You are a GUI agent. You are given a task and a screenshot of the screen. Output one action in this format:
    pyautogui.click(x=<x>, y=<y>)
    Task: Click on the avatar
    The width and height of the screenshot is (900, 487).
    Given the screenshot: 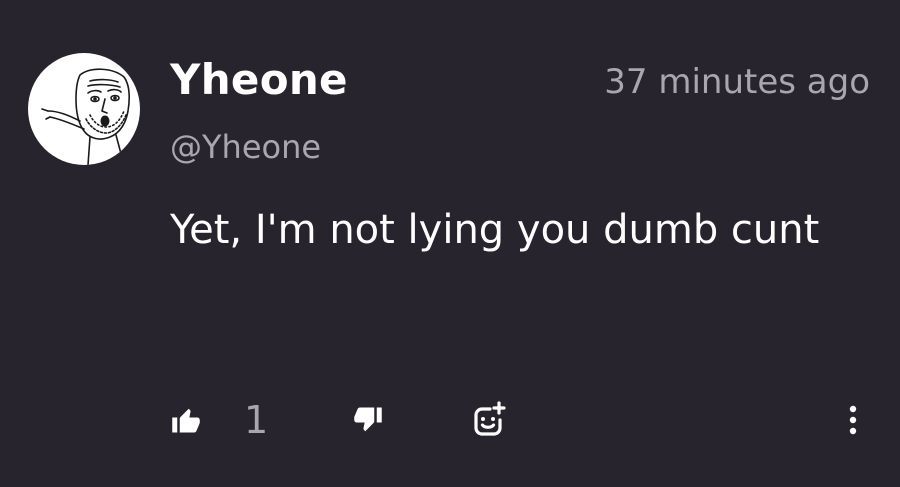 What is the action you would take?
    pyautogui.click(x=84, y=109)
    